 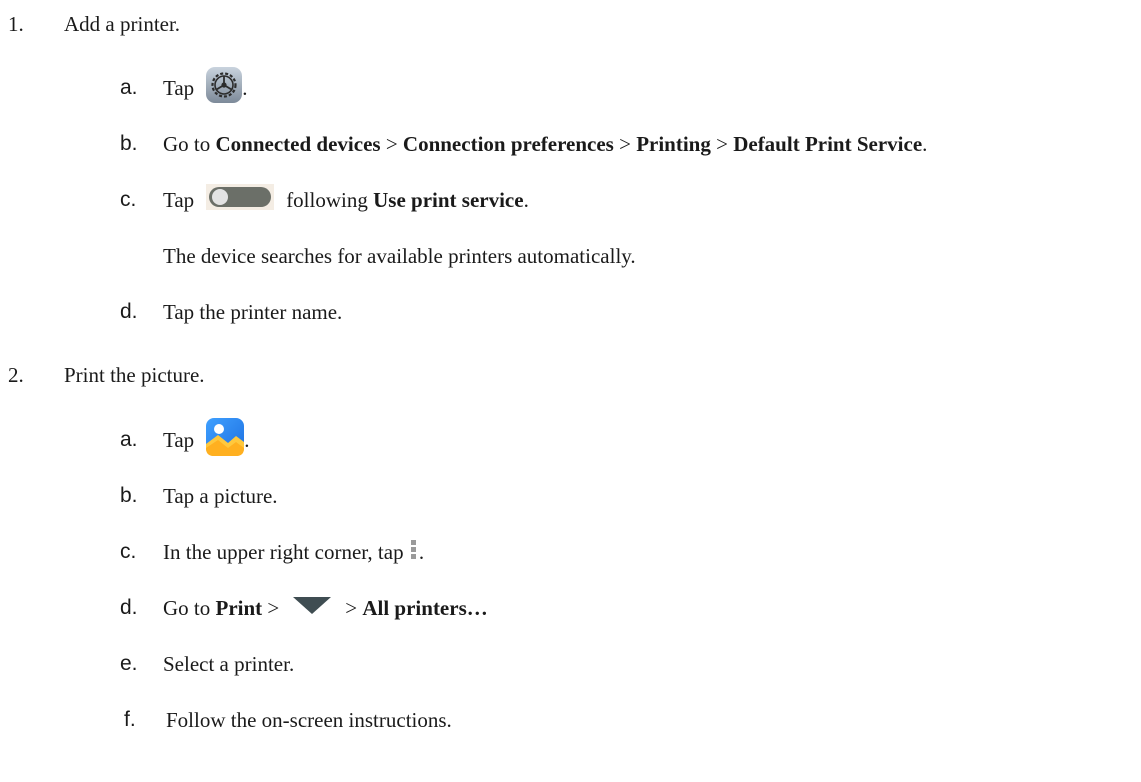 What do you see at coordinates (309, 719) in the screenshot?
I see `substep-text: Follow the on-screen instructions.` at bounding box center [309, 719].